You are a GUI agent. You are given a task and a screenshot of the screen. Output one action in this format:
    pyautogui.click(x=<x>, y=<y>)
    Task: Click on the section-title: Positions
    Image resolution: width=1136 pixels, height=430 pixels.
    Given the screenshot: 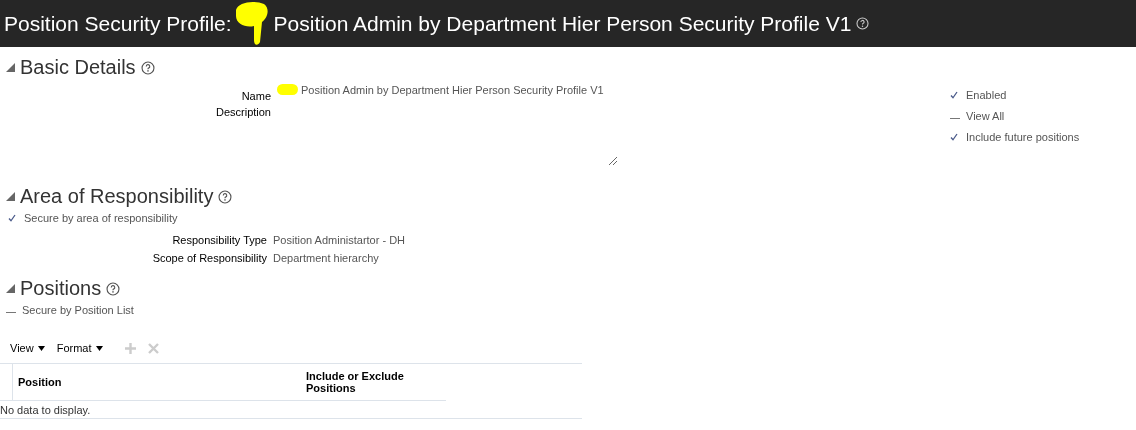 What is the action you would take?
    pyautogui.click(x=61, y=288)
    